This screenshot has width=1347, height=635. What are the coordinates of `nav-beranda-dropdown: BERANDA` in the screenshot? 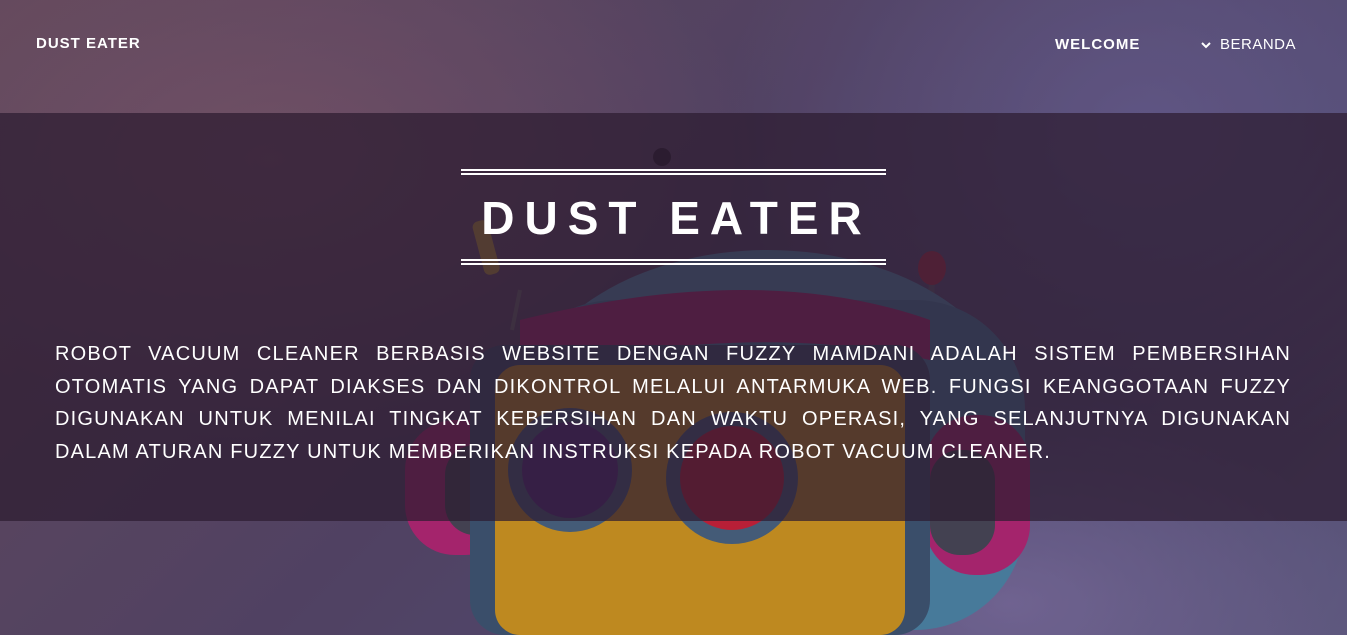 It's located at (1248, 44).